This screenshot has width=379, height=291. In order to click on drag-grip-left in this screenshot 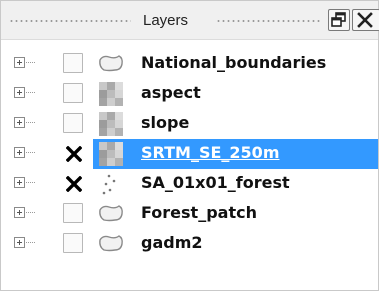, I will do `click(70, 21)`.